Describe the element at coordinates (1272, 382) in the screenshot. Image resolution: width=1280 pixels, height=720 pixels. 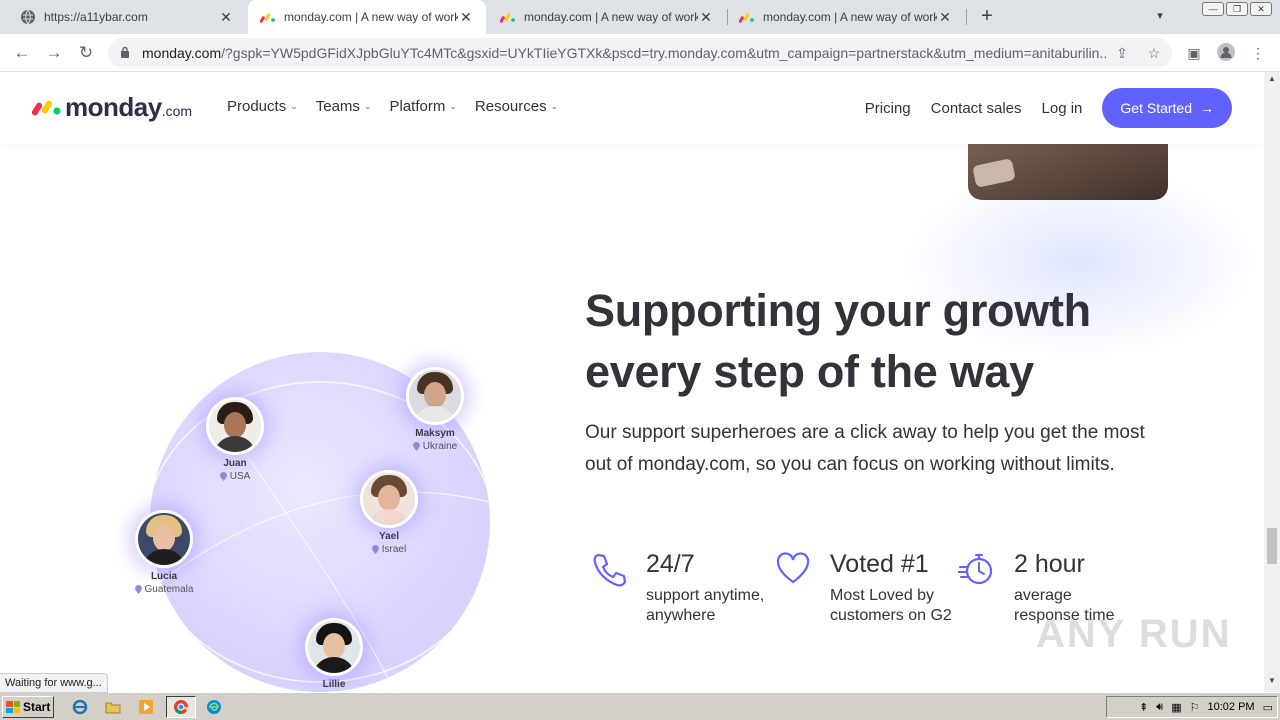
I see `page-scrollbar: ▲ ▼` at that location.